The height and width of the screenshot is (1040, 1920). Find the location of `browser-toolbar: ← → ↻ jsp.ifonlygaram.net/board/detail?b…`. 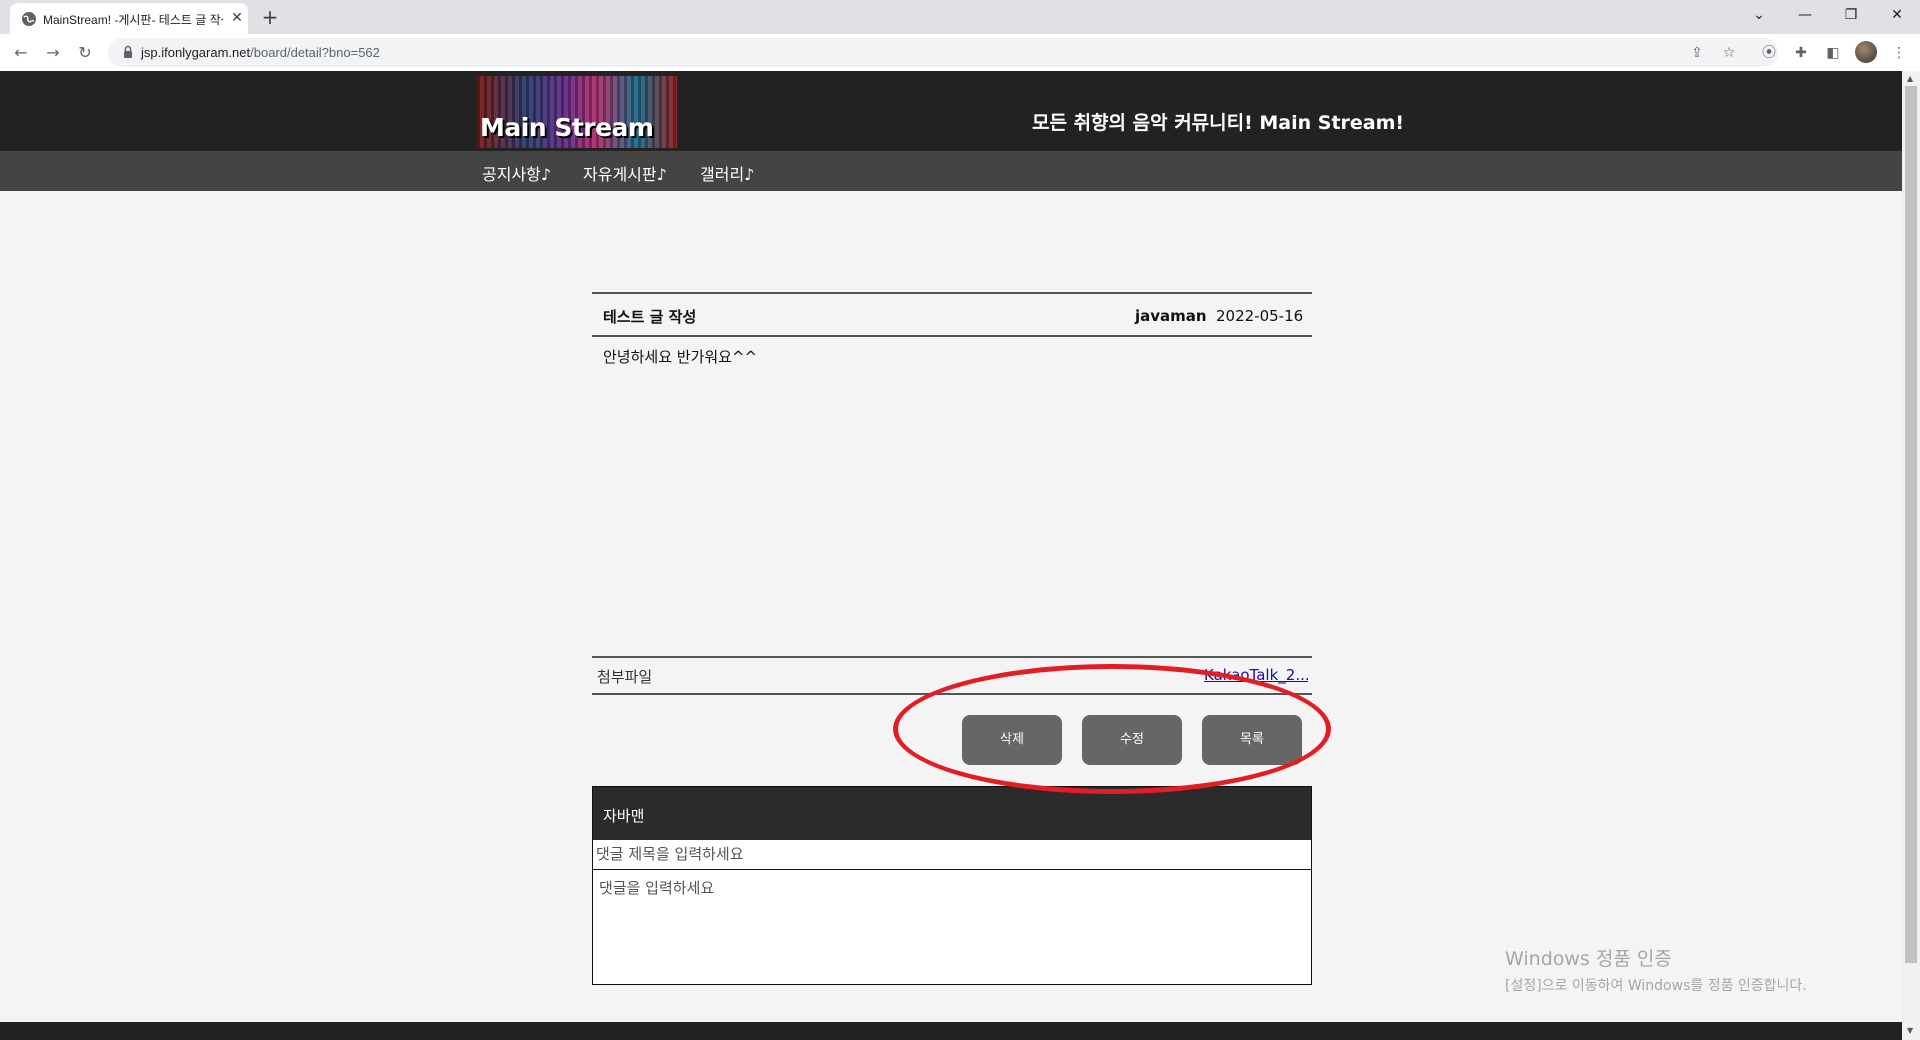

browser-toolbar: ← → ↻ jsp.ifonlygaram.net/board/detail?b… is located at coordinates (960, 53).